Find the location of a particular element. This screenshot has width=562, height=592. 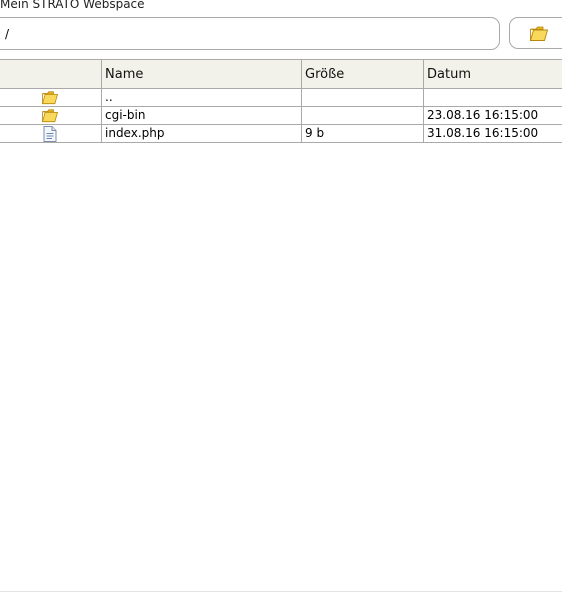

path-input is located at coordinates (240, 33).